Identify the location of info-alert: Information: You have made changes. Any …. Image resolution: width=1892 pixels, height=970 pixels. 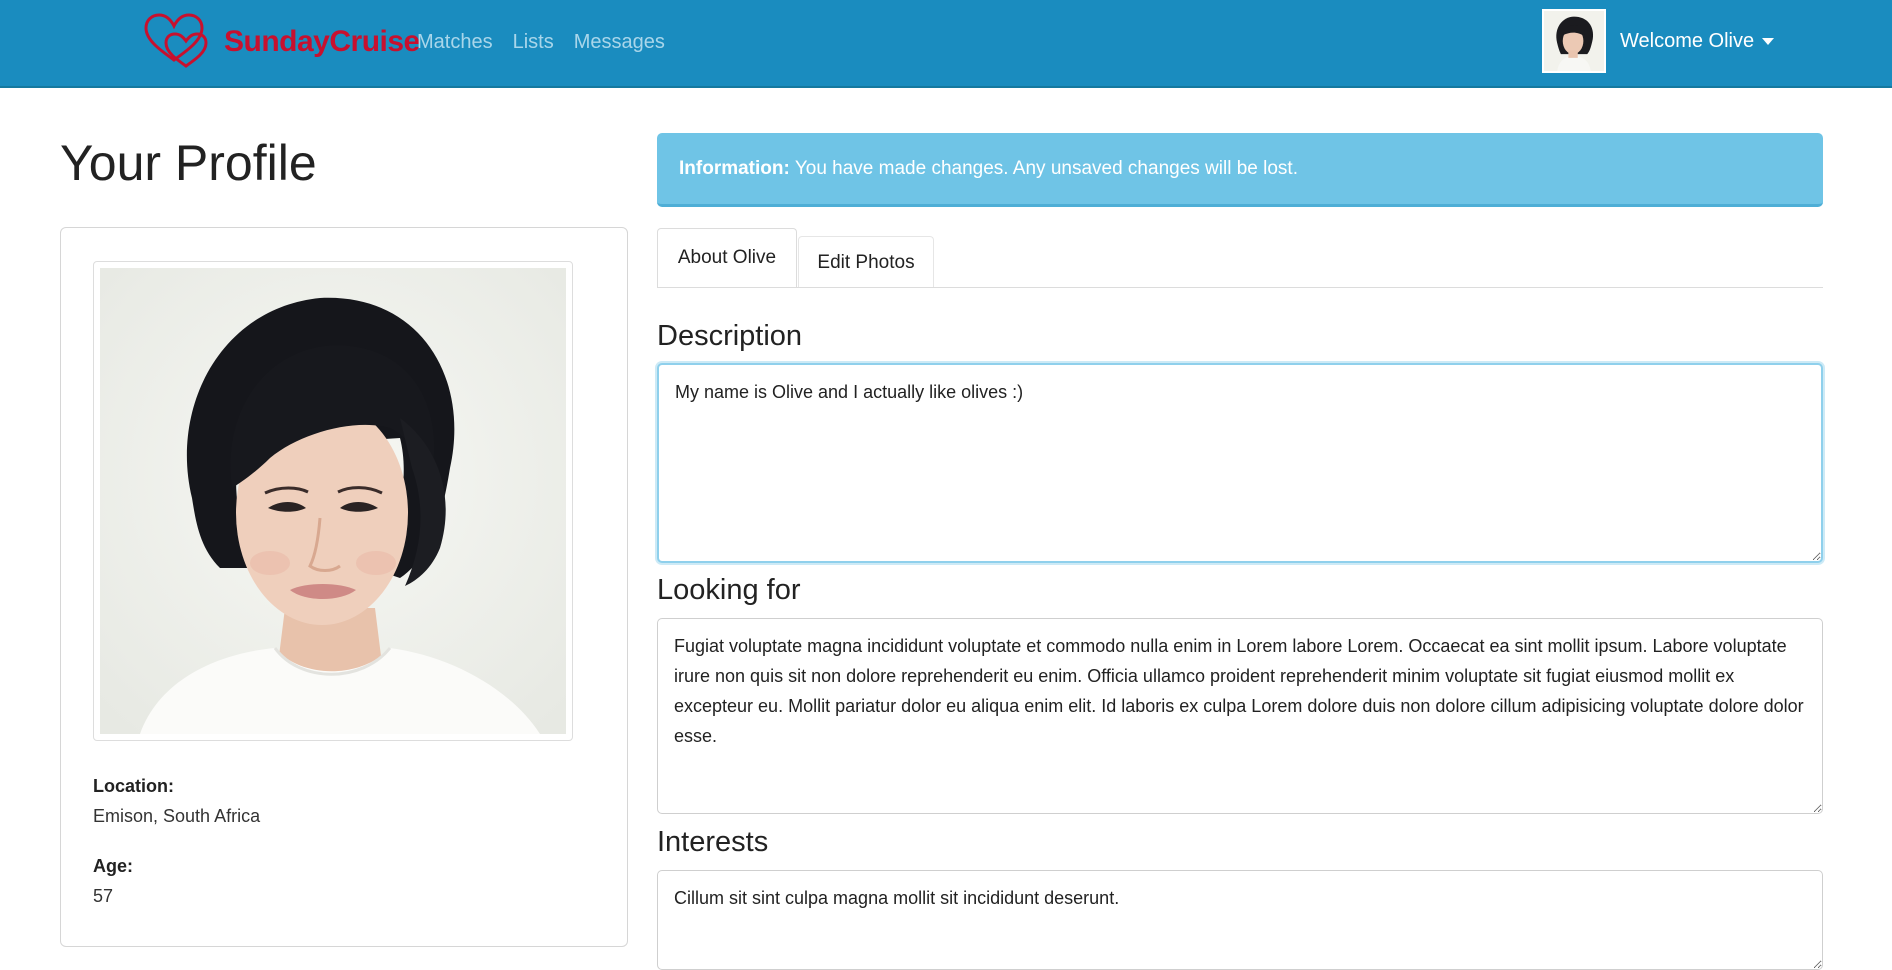
(1240, 170).